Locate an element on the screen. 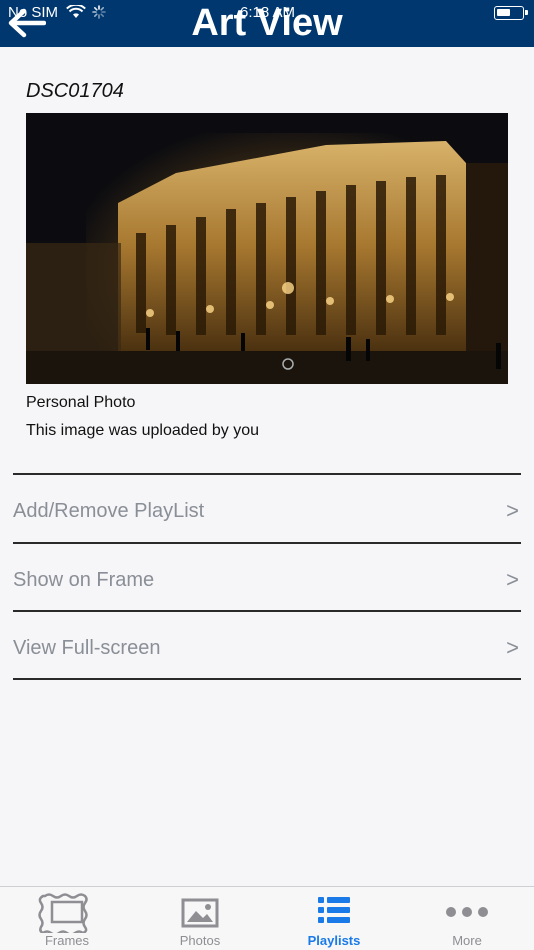 This screenshot has width=534, height=950. row-label: Add/Remove PlayList is located at coordinates (109, 511).